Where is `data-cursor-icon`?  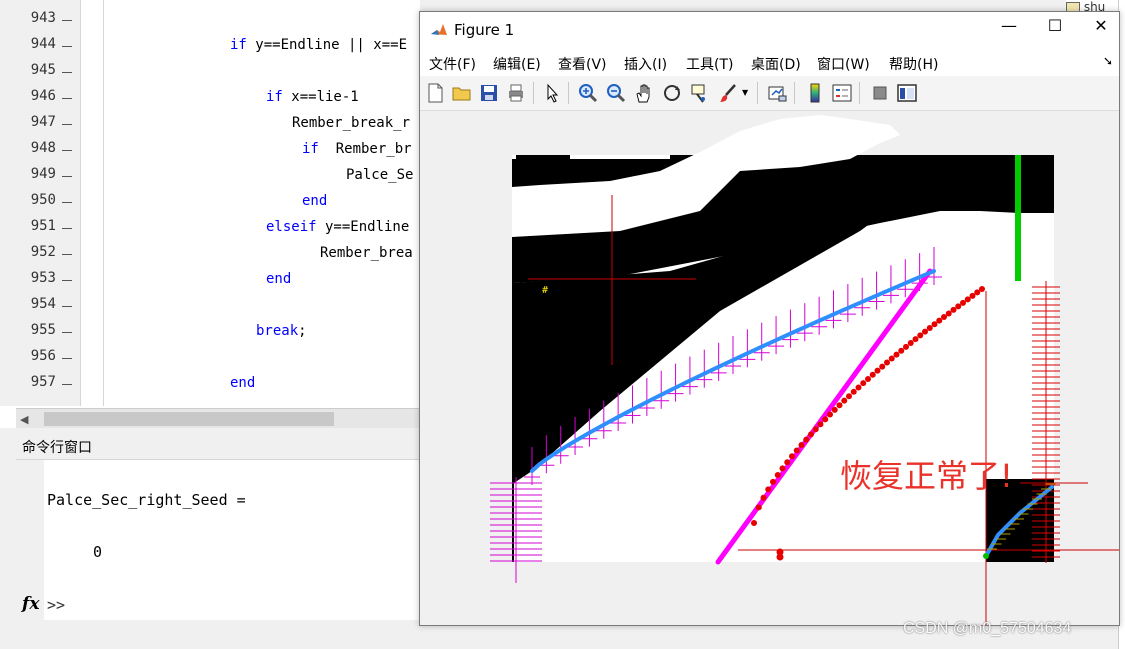 data-cursor-icon is located at coordinates (700, 93).